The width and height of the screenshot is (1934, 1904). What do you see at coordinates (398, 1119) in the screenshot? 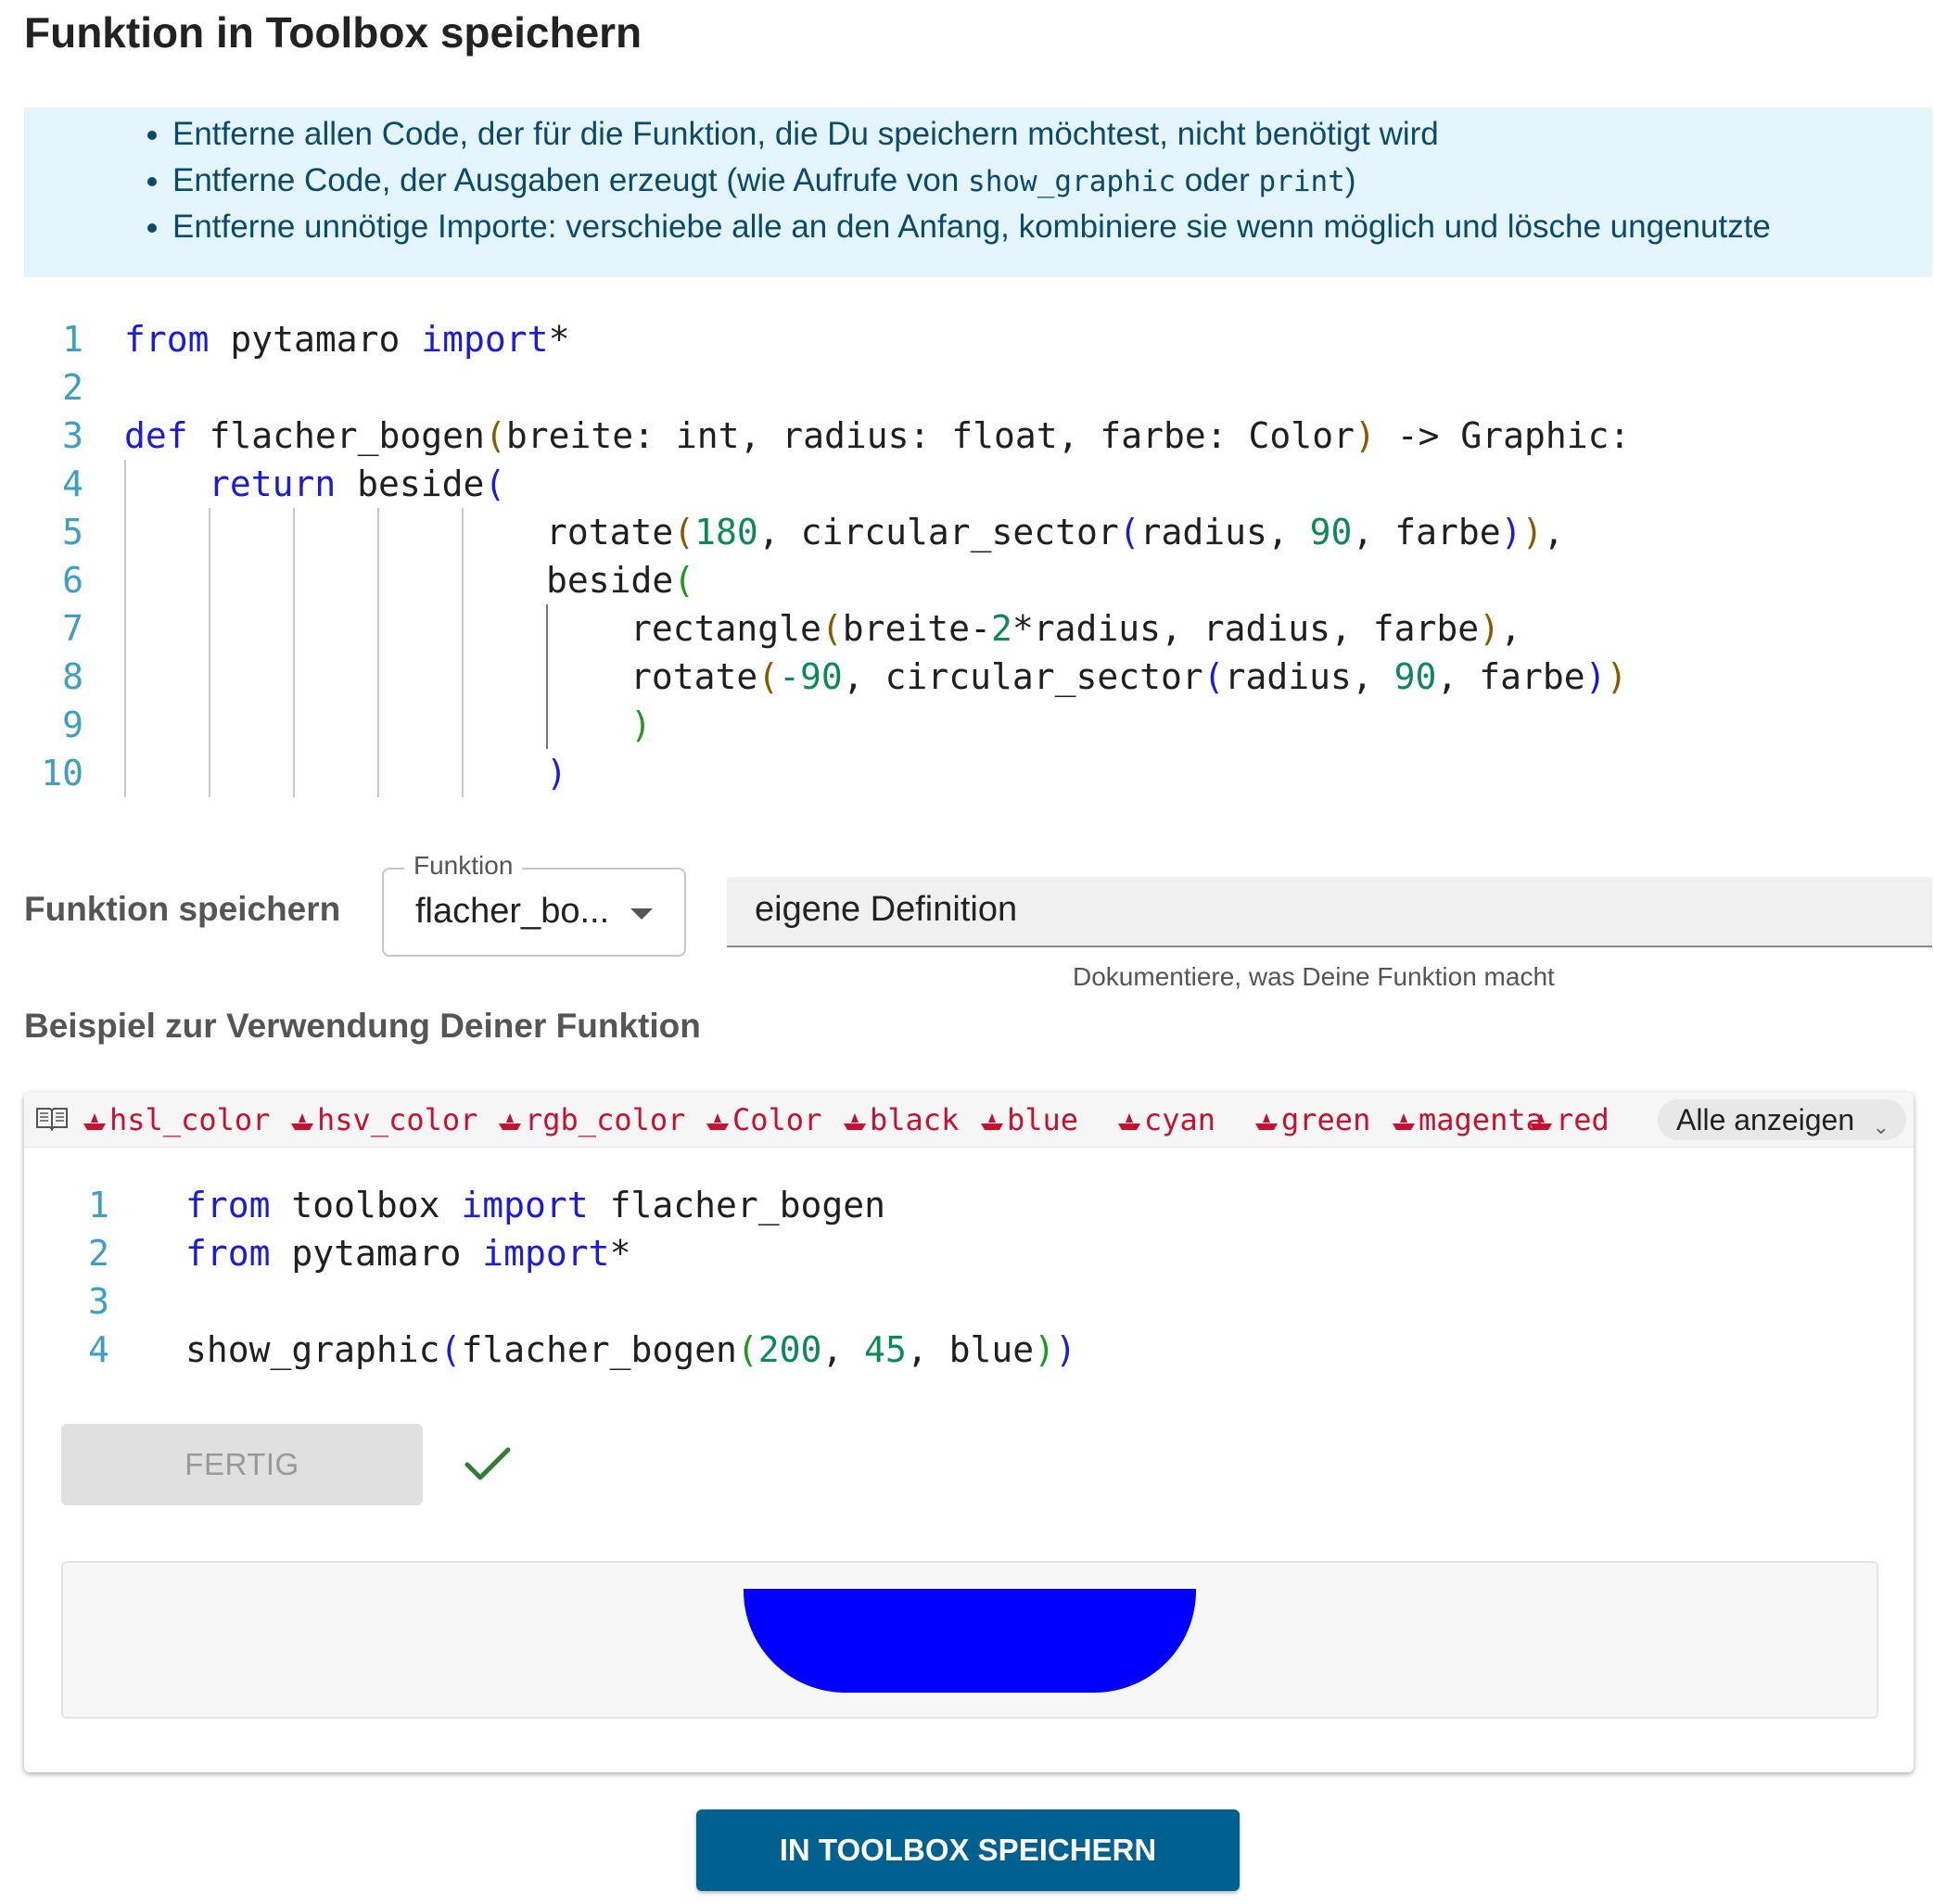
I see `toolbox-chip-label: hsv_color` at bounding box center [398, 1119].